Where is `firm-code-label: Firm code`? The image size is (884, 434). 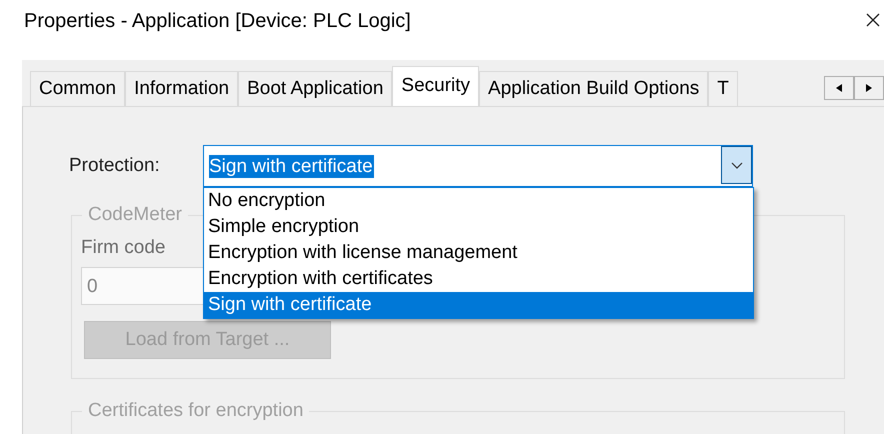
firm-code-label: Firm code is located at coordinates (123, 248).